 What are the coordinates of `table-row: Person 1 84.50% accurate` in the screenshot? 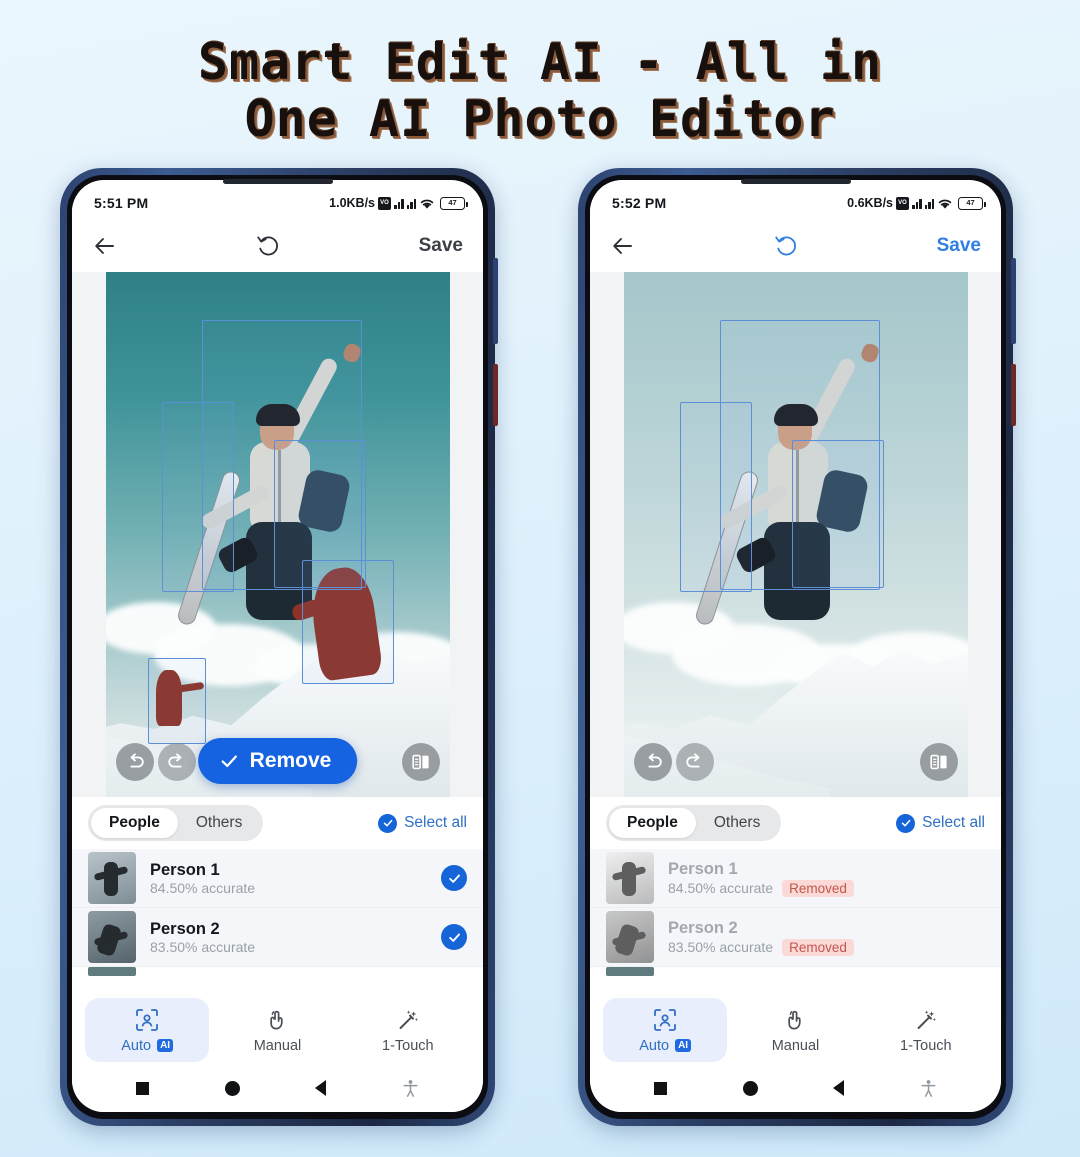 It's located at (277, 878).